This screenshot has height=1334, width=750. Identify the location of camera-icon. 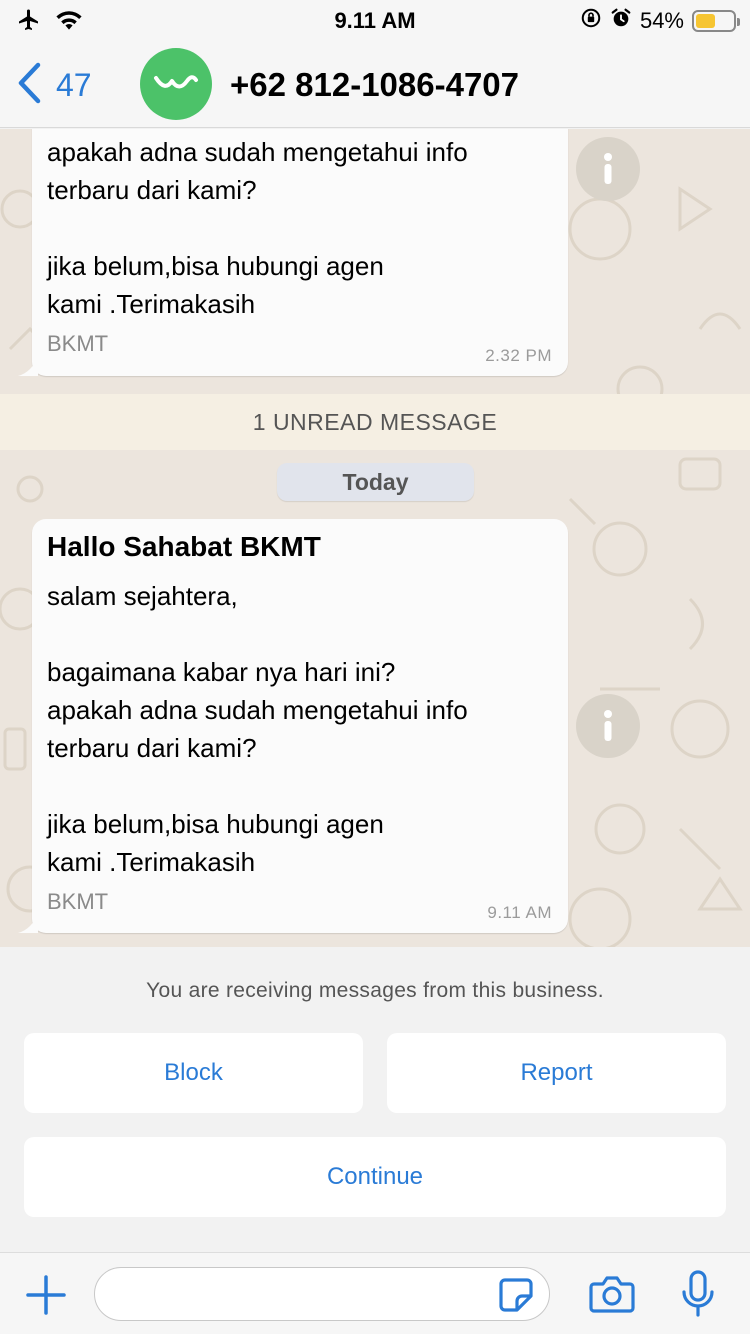
(612, 1294).